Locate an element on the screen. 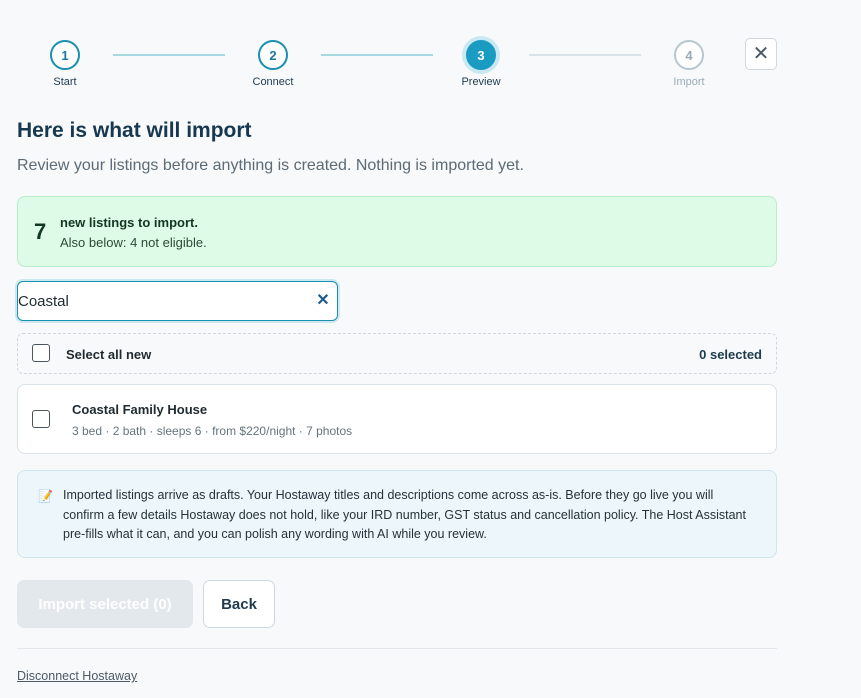  select-all-checkbox is located at coordinates (41, 353).